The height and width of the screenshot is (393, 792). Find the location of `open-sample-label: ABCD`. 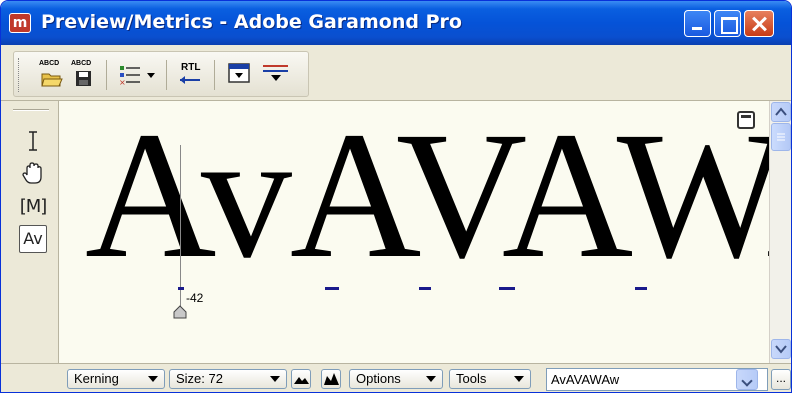

open-sample-label: ABCD is located at coordinates (49, 63).